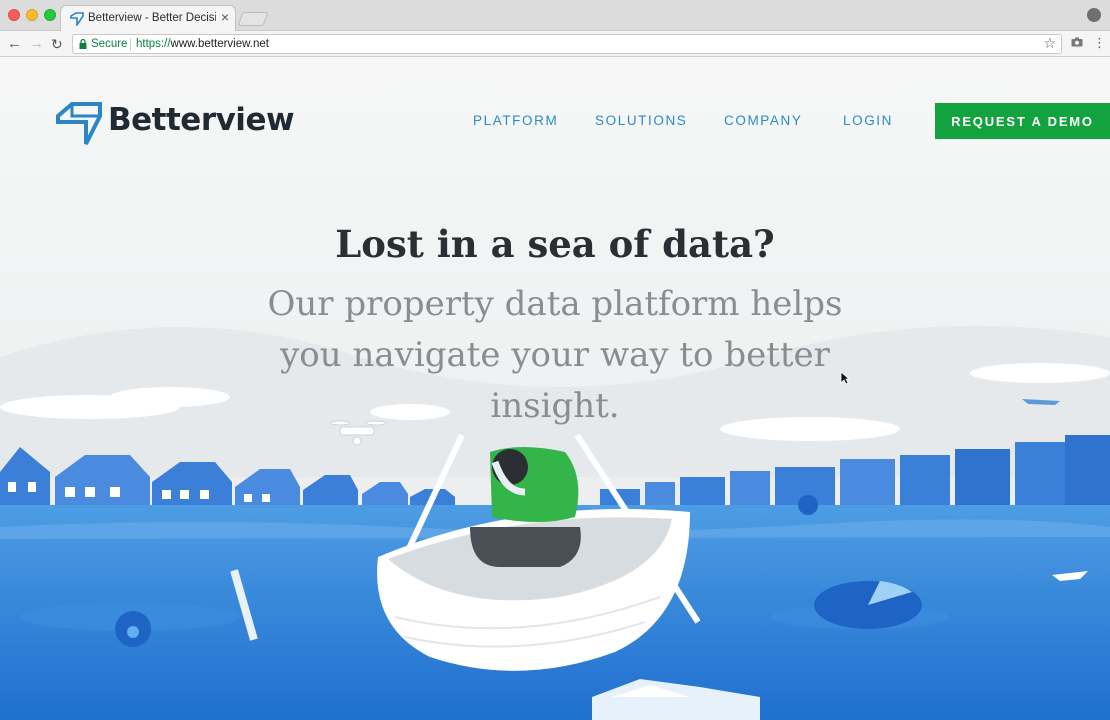 The image size is (1110, 720). I want to click on camera-icon, so click(1077, 42).